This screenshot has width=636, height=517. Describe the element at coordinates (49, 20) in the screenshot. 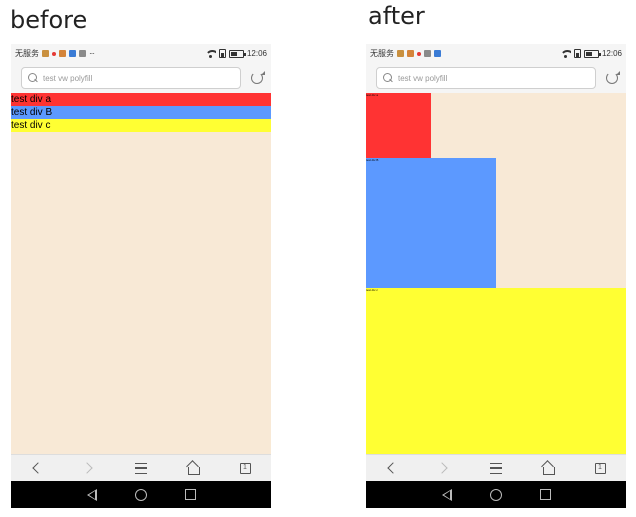

I see `before-label: before` at that location.